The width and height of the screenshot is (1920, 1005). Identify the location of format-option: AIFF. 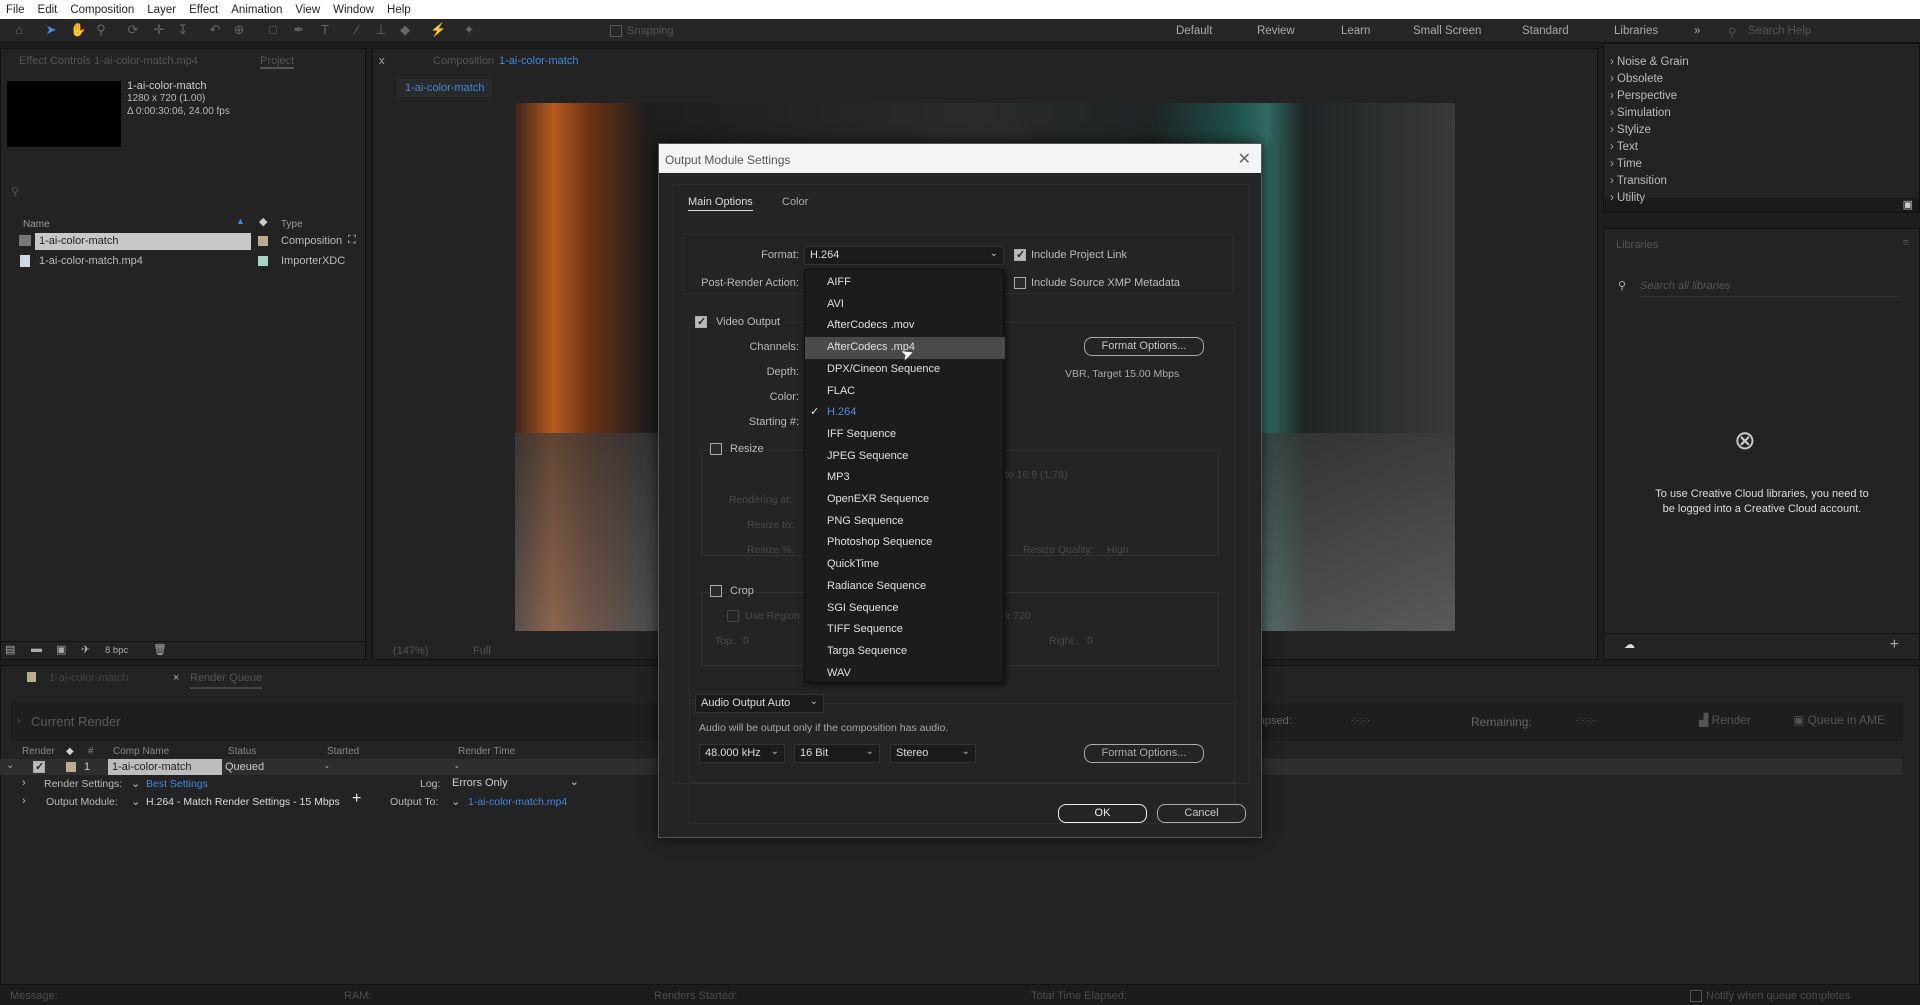
(905, 283).